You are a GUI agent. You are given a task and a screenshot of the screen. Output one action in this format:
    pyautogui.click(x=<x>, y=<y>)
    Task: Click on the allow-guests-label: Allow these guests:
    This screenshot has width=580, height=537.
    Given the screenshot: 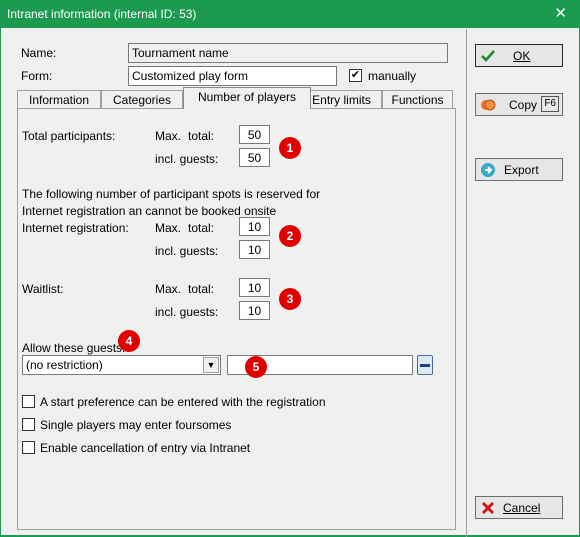 What is the action you would take?
    pyautogui.click(x=74, y=348)
    